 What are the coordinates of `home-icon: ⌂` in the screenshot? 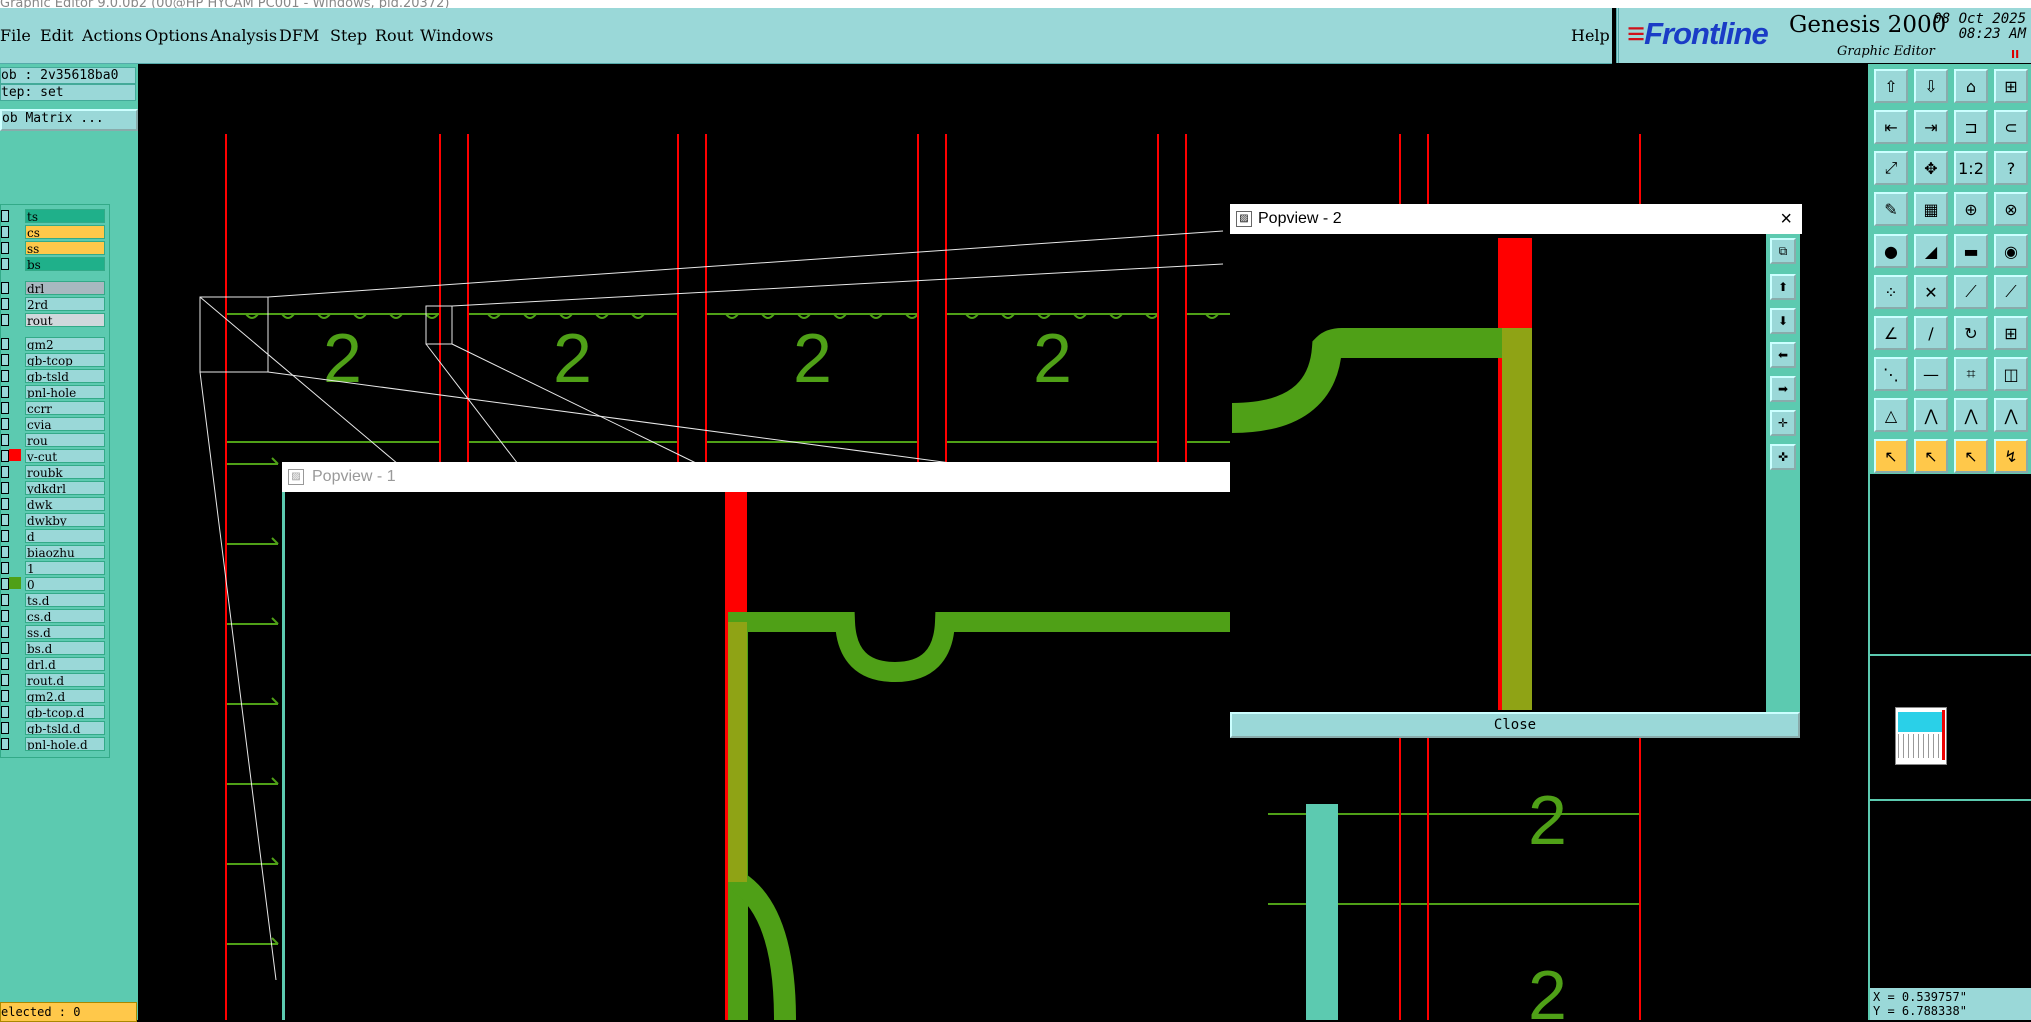 It's located at (1971, 86).